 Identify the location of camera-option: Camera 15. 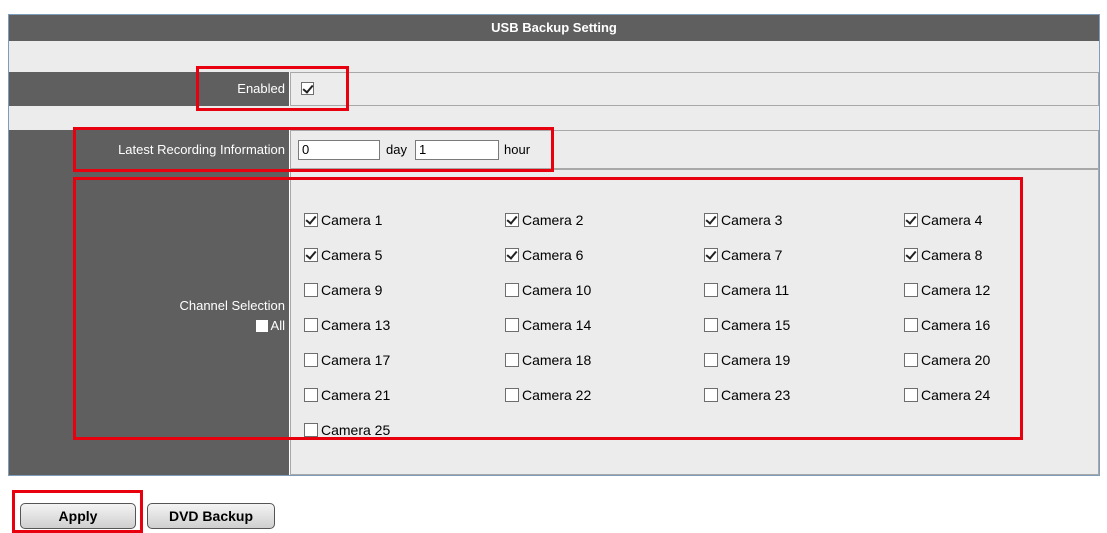
(747, 325).